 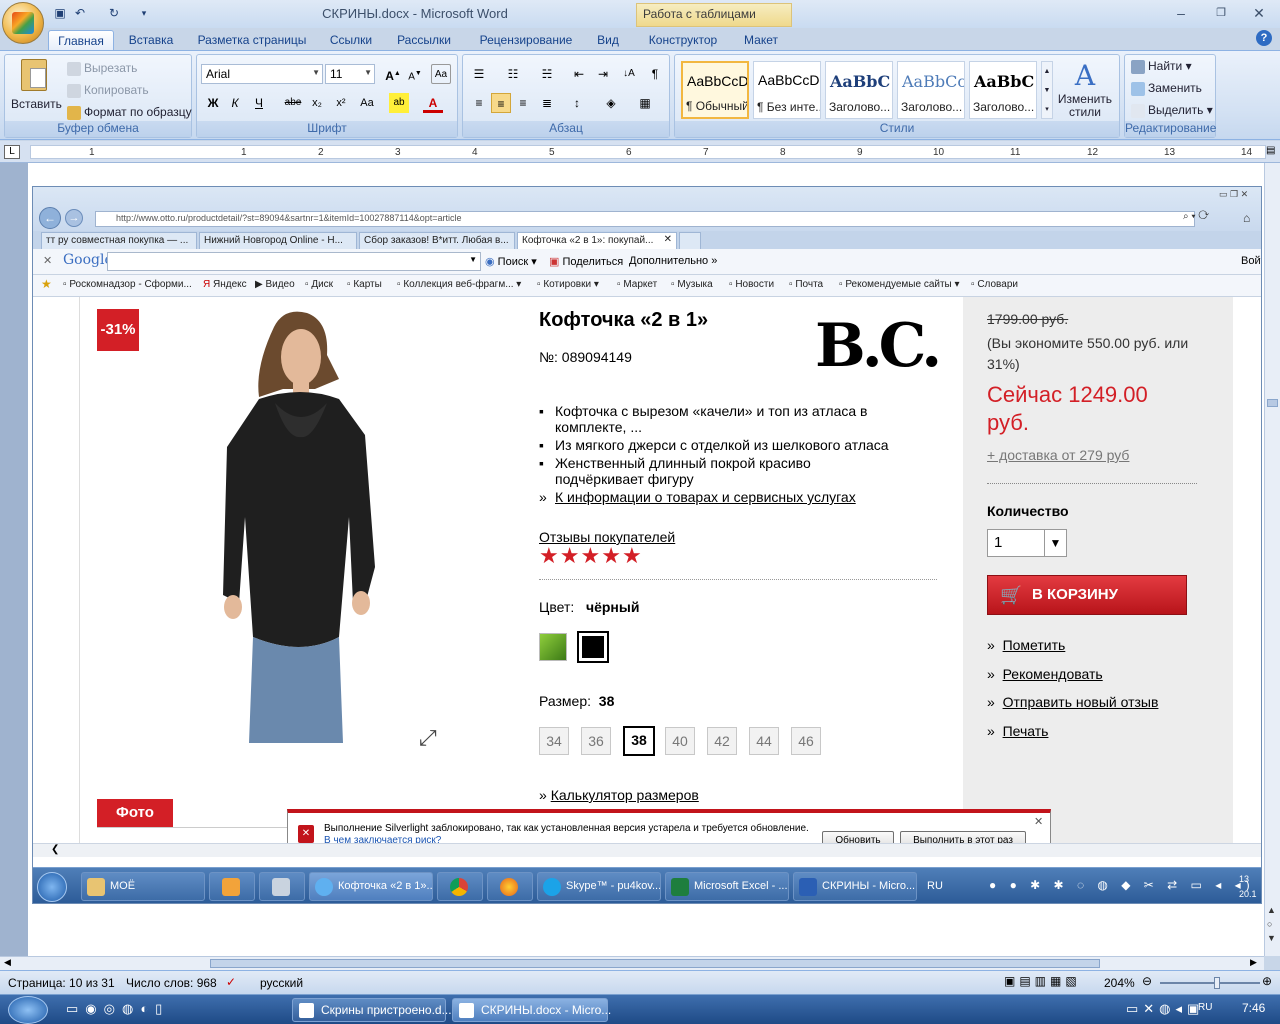 I want to click on size-option: 36, so click(x=596, y=741).